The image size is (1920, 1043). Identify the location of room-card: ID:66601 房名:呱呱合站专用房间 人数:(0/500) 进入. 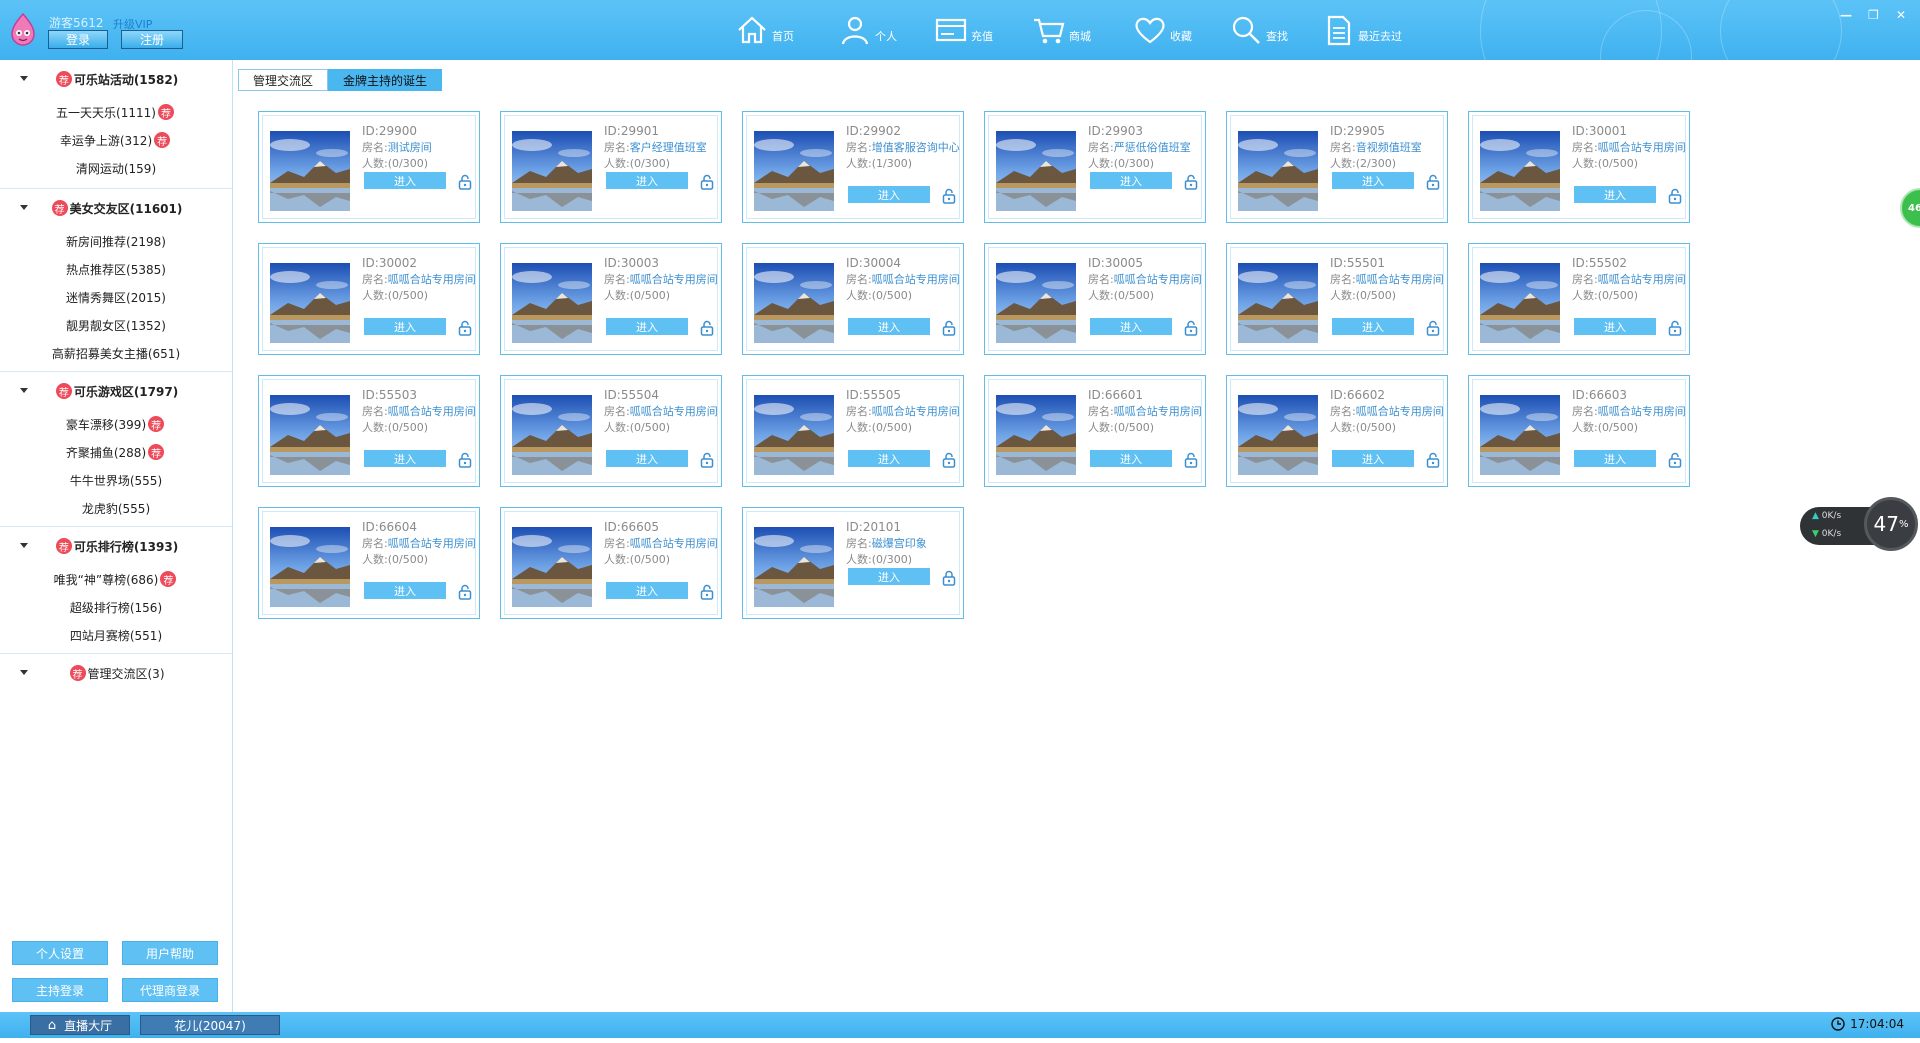
(1095, 431).